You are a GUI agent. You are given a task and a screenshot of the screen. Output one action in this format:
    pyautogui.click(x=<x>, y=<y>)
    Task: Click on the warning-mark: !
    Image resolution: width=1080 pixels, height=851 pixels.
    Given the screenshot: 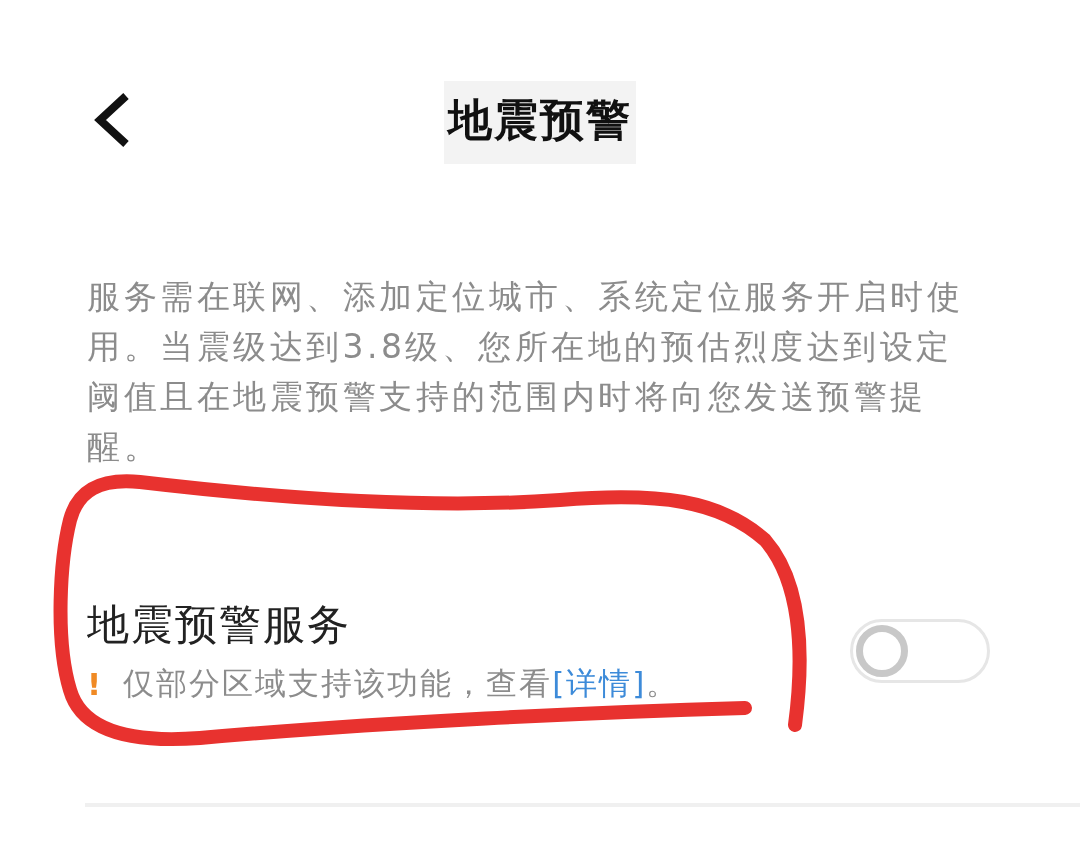 What is the action you would take?
    pyautogui.click(x=95, y=684)
    